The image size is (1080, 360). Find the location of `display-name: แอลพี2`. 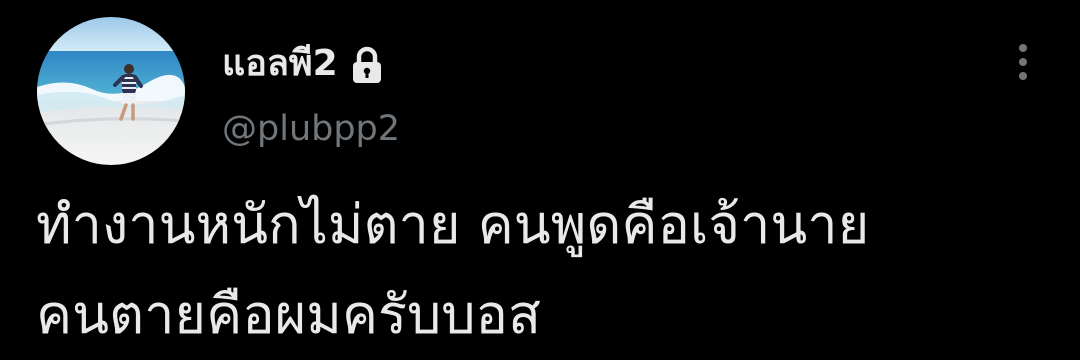

display-name: แอลพี2 is located at coordinates (280, 64).